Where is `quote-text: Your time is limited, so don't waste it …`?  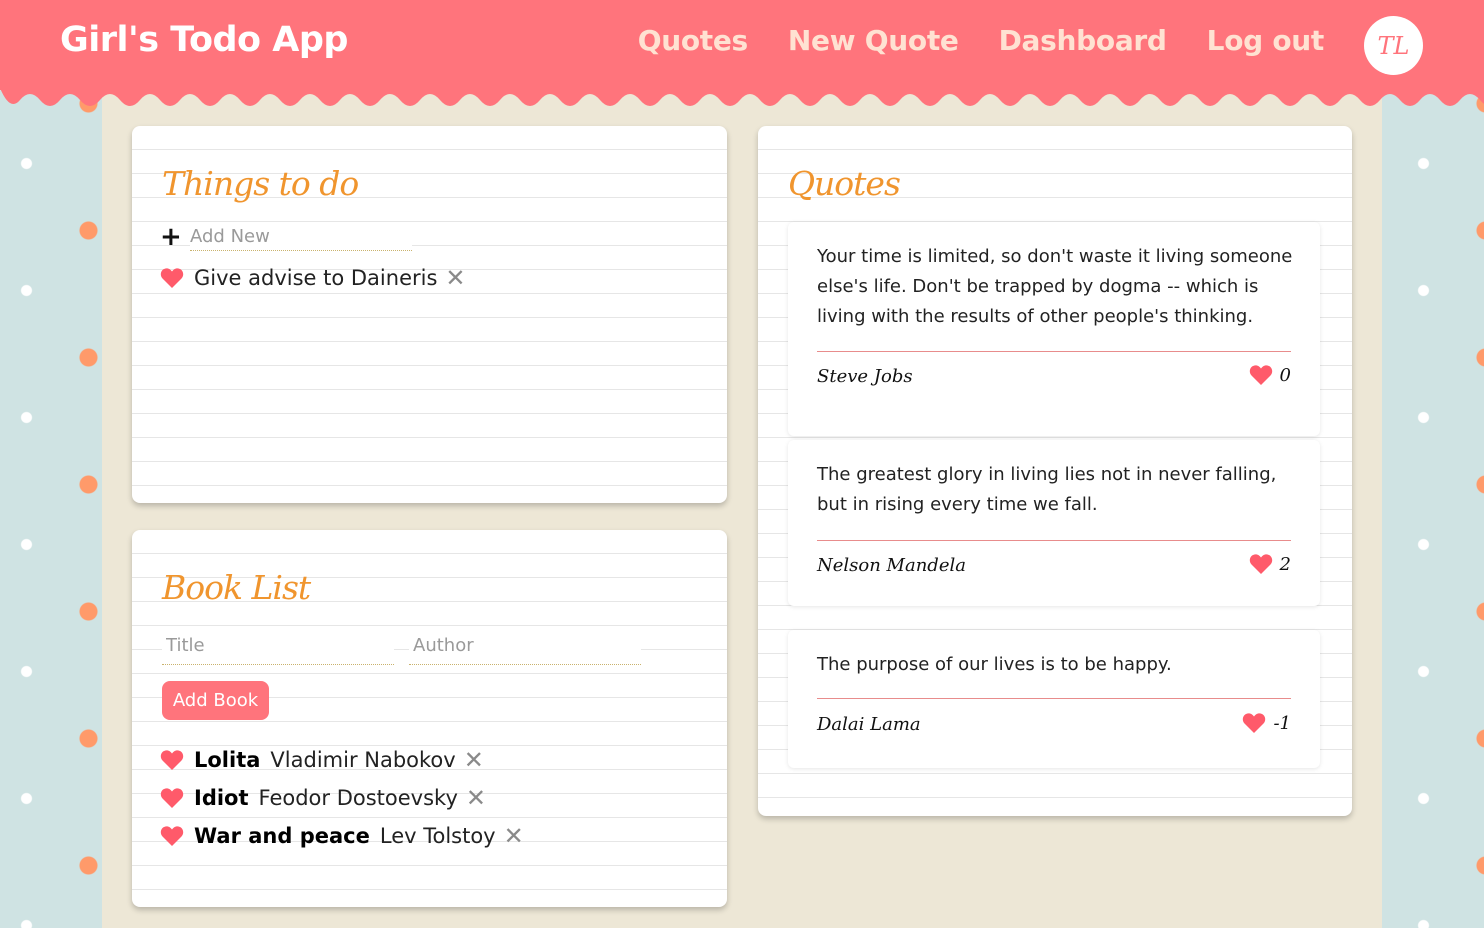 quote-text: Your time is limited, so don't waste it … is located at coordinates (1055, 286).